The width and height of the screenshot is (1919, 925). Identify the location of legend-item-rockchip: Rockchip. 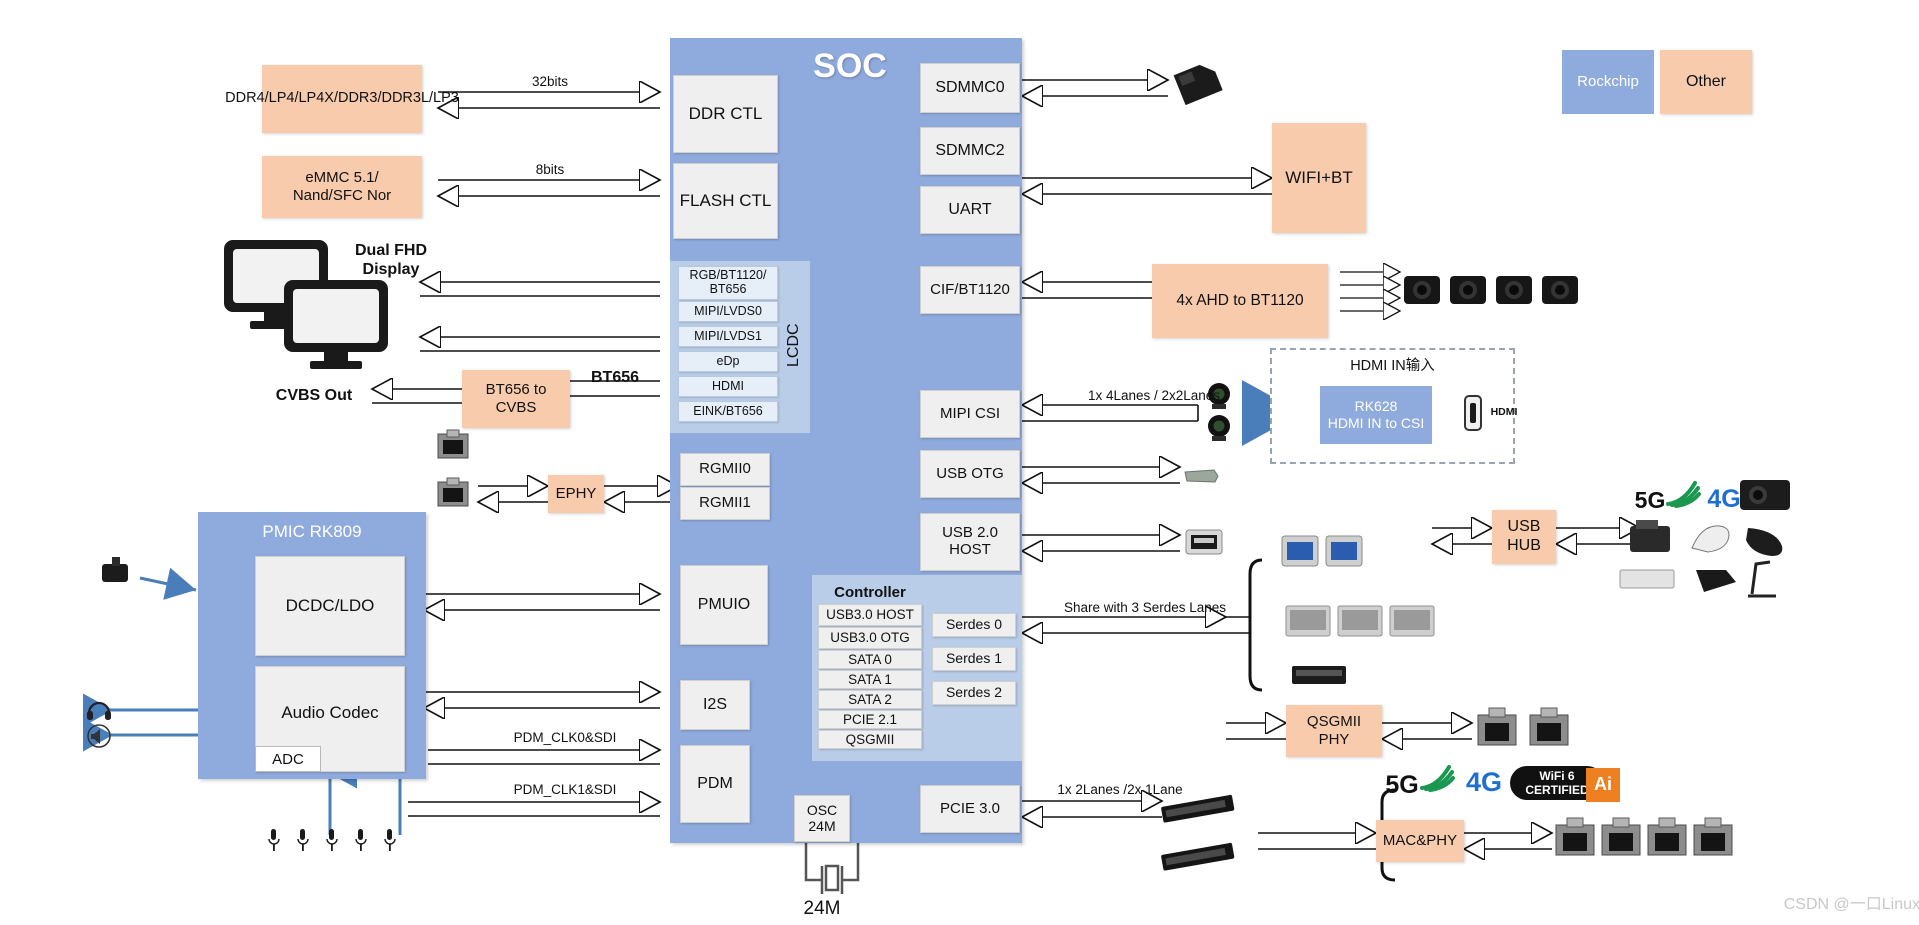
(1608, 82).